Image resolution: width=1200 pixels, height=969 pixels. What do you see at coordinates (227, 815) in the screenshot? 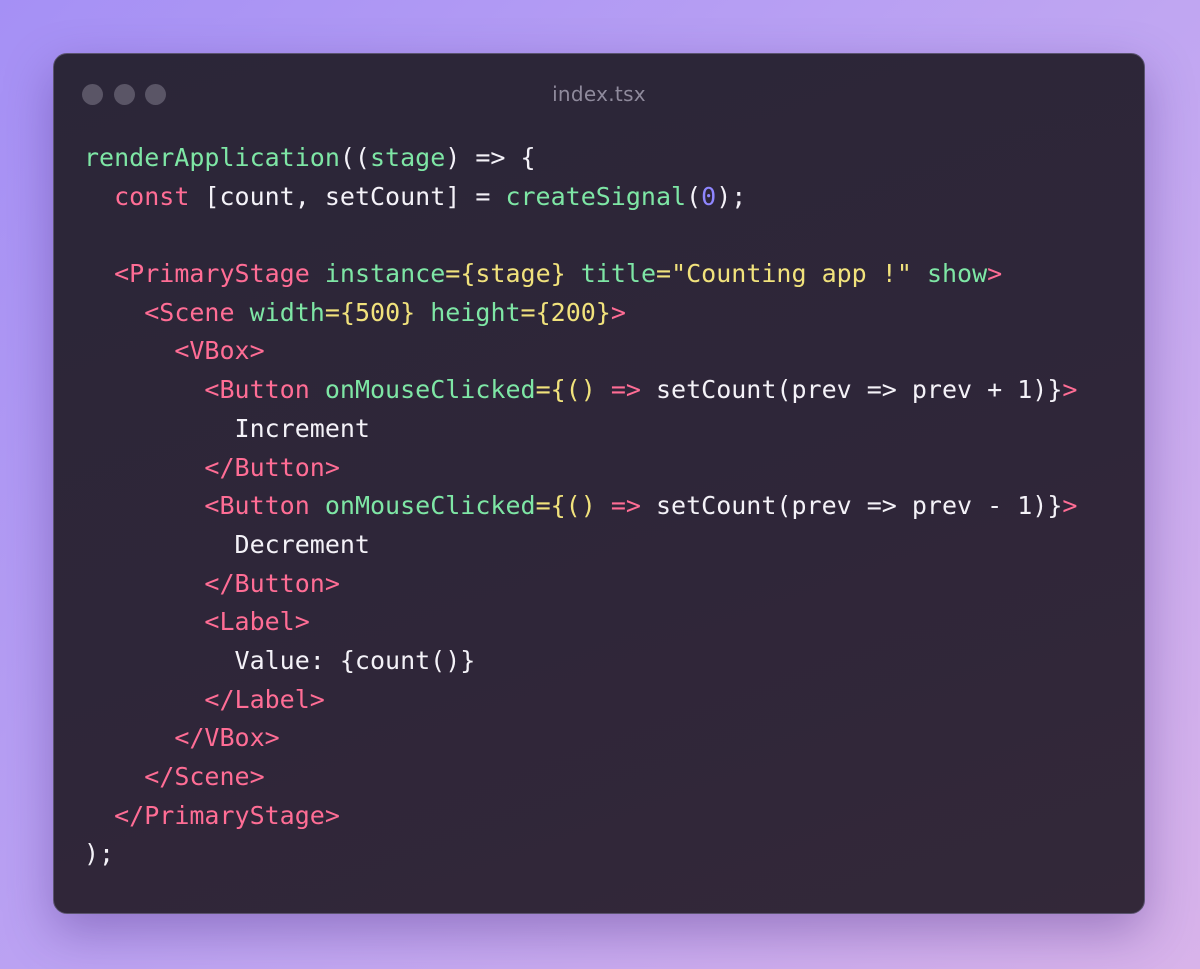
I see `code-token: </PrimaryStage>` at bounding box center [227, 815].